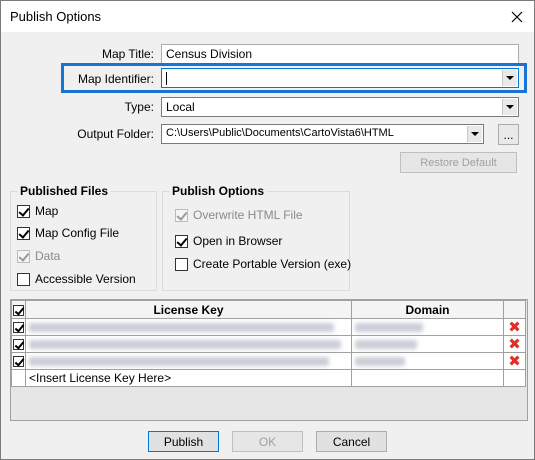 The width and height of the screenshot is (535, 460). I want to click on data-checkbox-row: Data, so click(38, 256).